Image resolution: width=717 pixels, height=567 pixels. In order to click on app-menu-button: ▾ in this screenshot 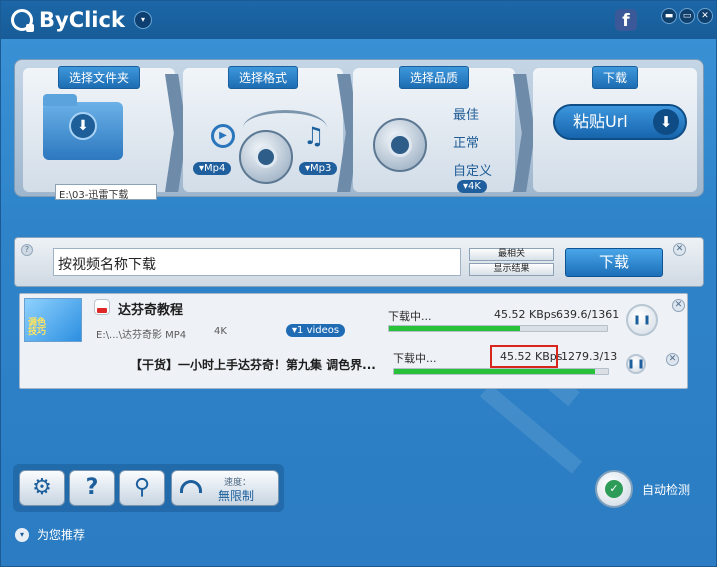, I will do `click(143, 20)`.